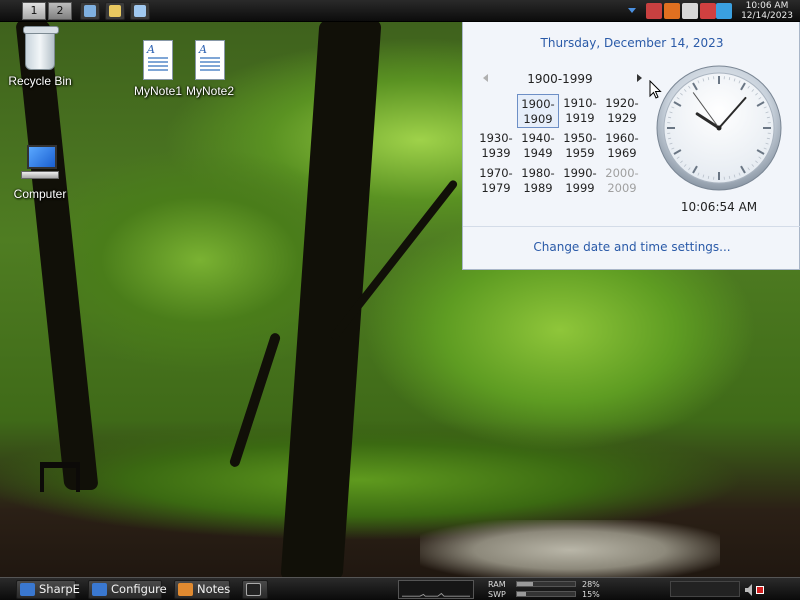 The image size is (800, 600). Describe the element at coordinates (622, 188) in the screenshot. I see `decade-end: 2009` at that location.